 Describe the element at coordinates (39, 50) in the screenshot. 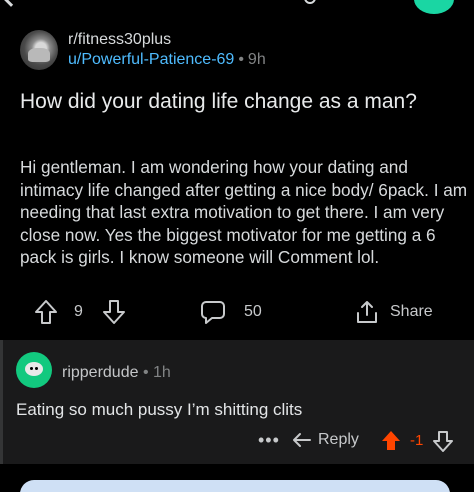

I see `subreddit-avatar` at that location.